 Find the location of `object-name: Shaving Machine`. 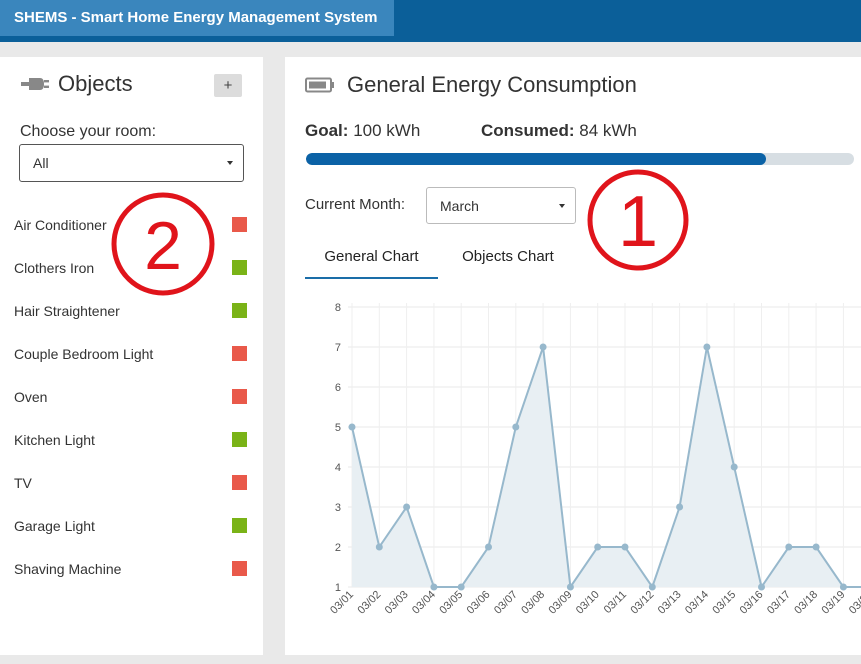

object-name: Shaving Machine is located at coordinates (68, 569).